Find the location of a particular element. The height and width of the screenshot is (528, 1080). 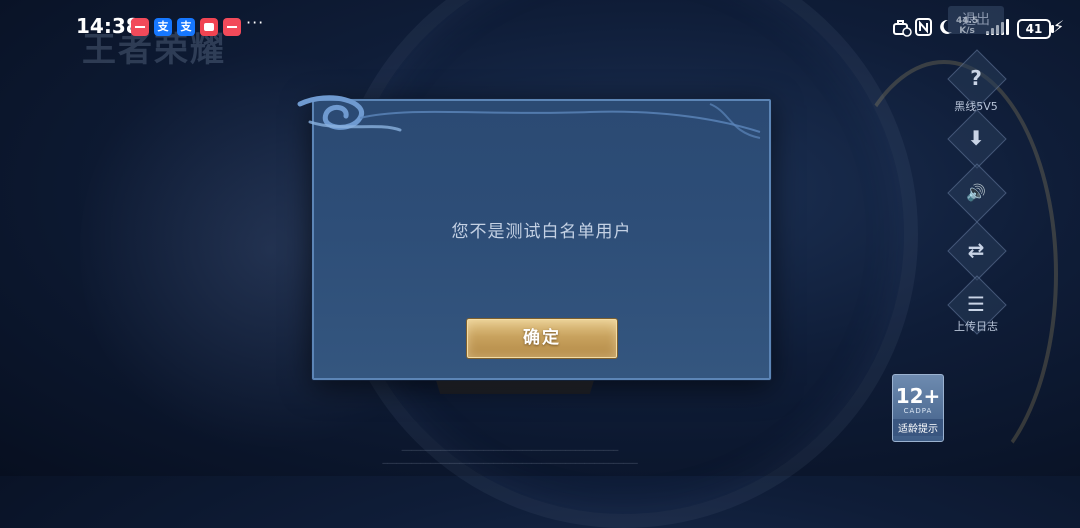

volume-icon: 🔊 is located at coordinates (976, 192).